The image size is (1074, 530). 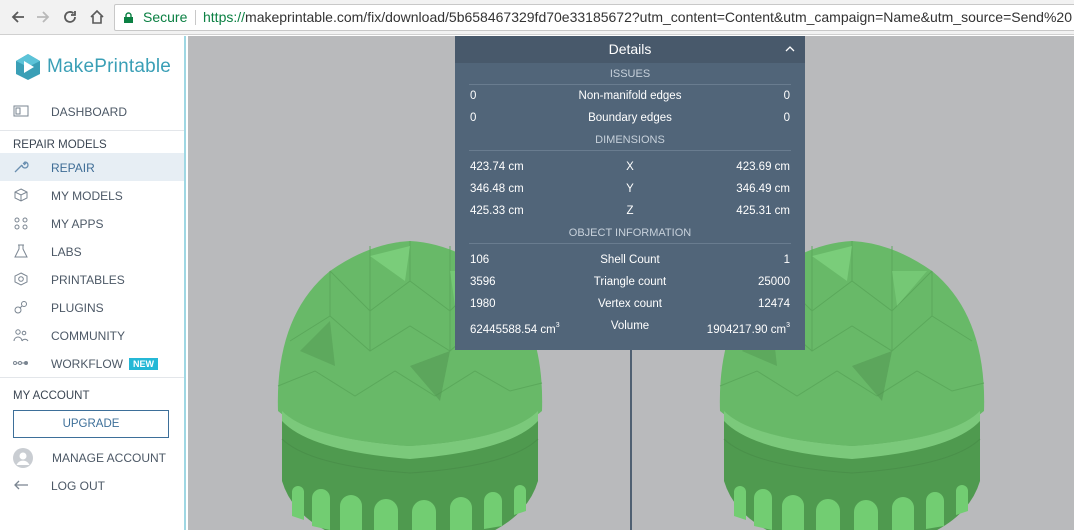 I want to click on home-button, so click(x=97, y=17).